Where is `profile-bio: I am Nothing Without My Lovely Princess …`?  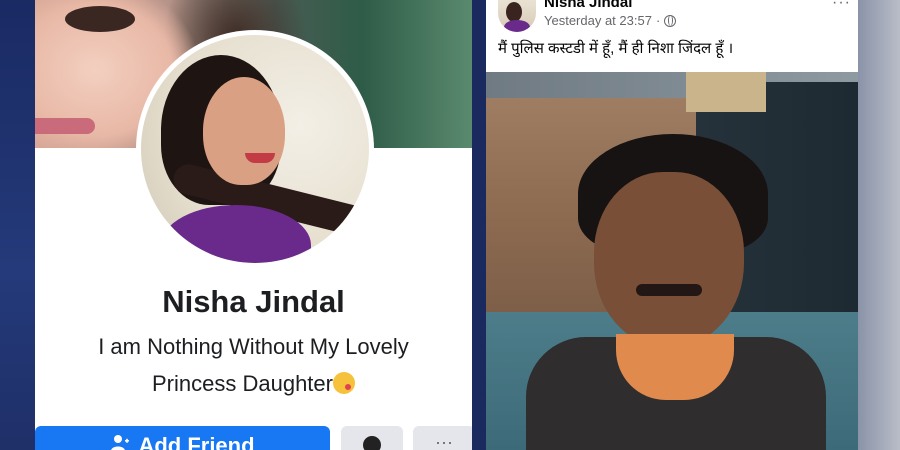
profile-bio: I am Nothing Without My Lovely Princess … is located at coordinates (253, 365).